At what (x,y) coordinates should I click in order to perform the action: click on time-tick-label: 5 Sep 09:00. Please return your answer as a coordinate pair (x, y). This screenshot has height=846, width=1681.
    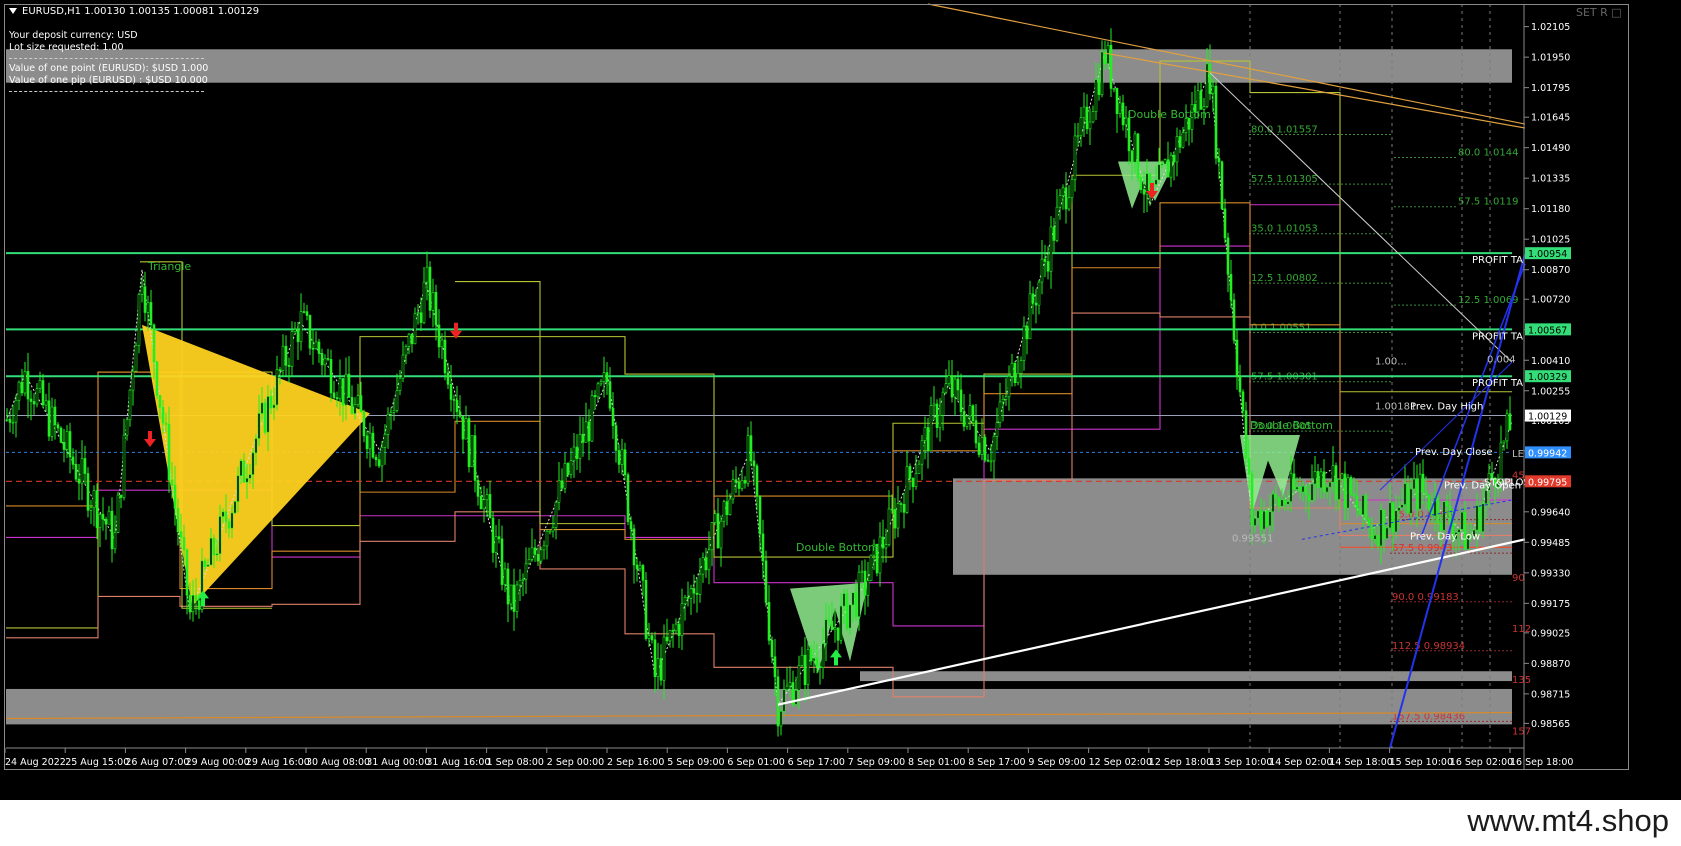
    Looking at the image, I should click on (695, 762).